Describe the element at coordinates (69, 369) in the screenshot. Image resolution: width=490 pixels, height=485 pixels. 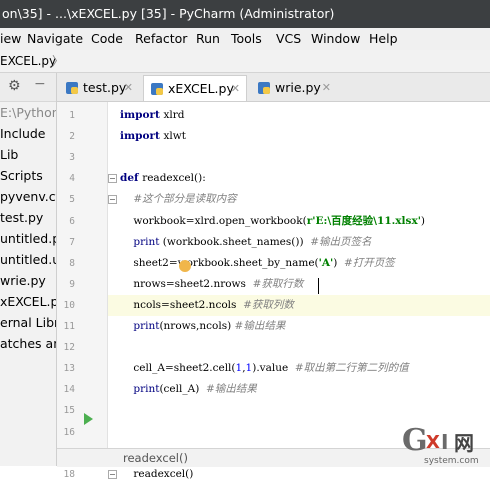
I see `line-number: 13` at that location.